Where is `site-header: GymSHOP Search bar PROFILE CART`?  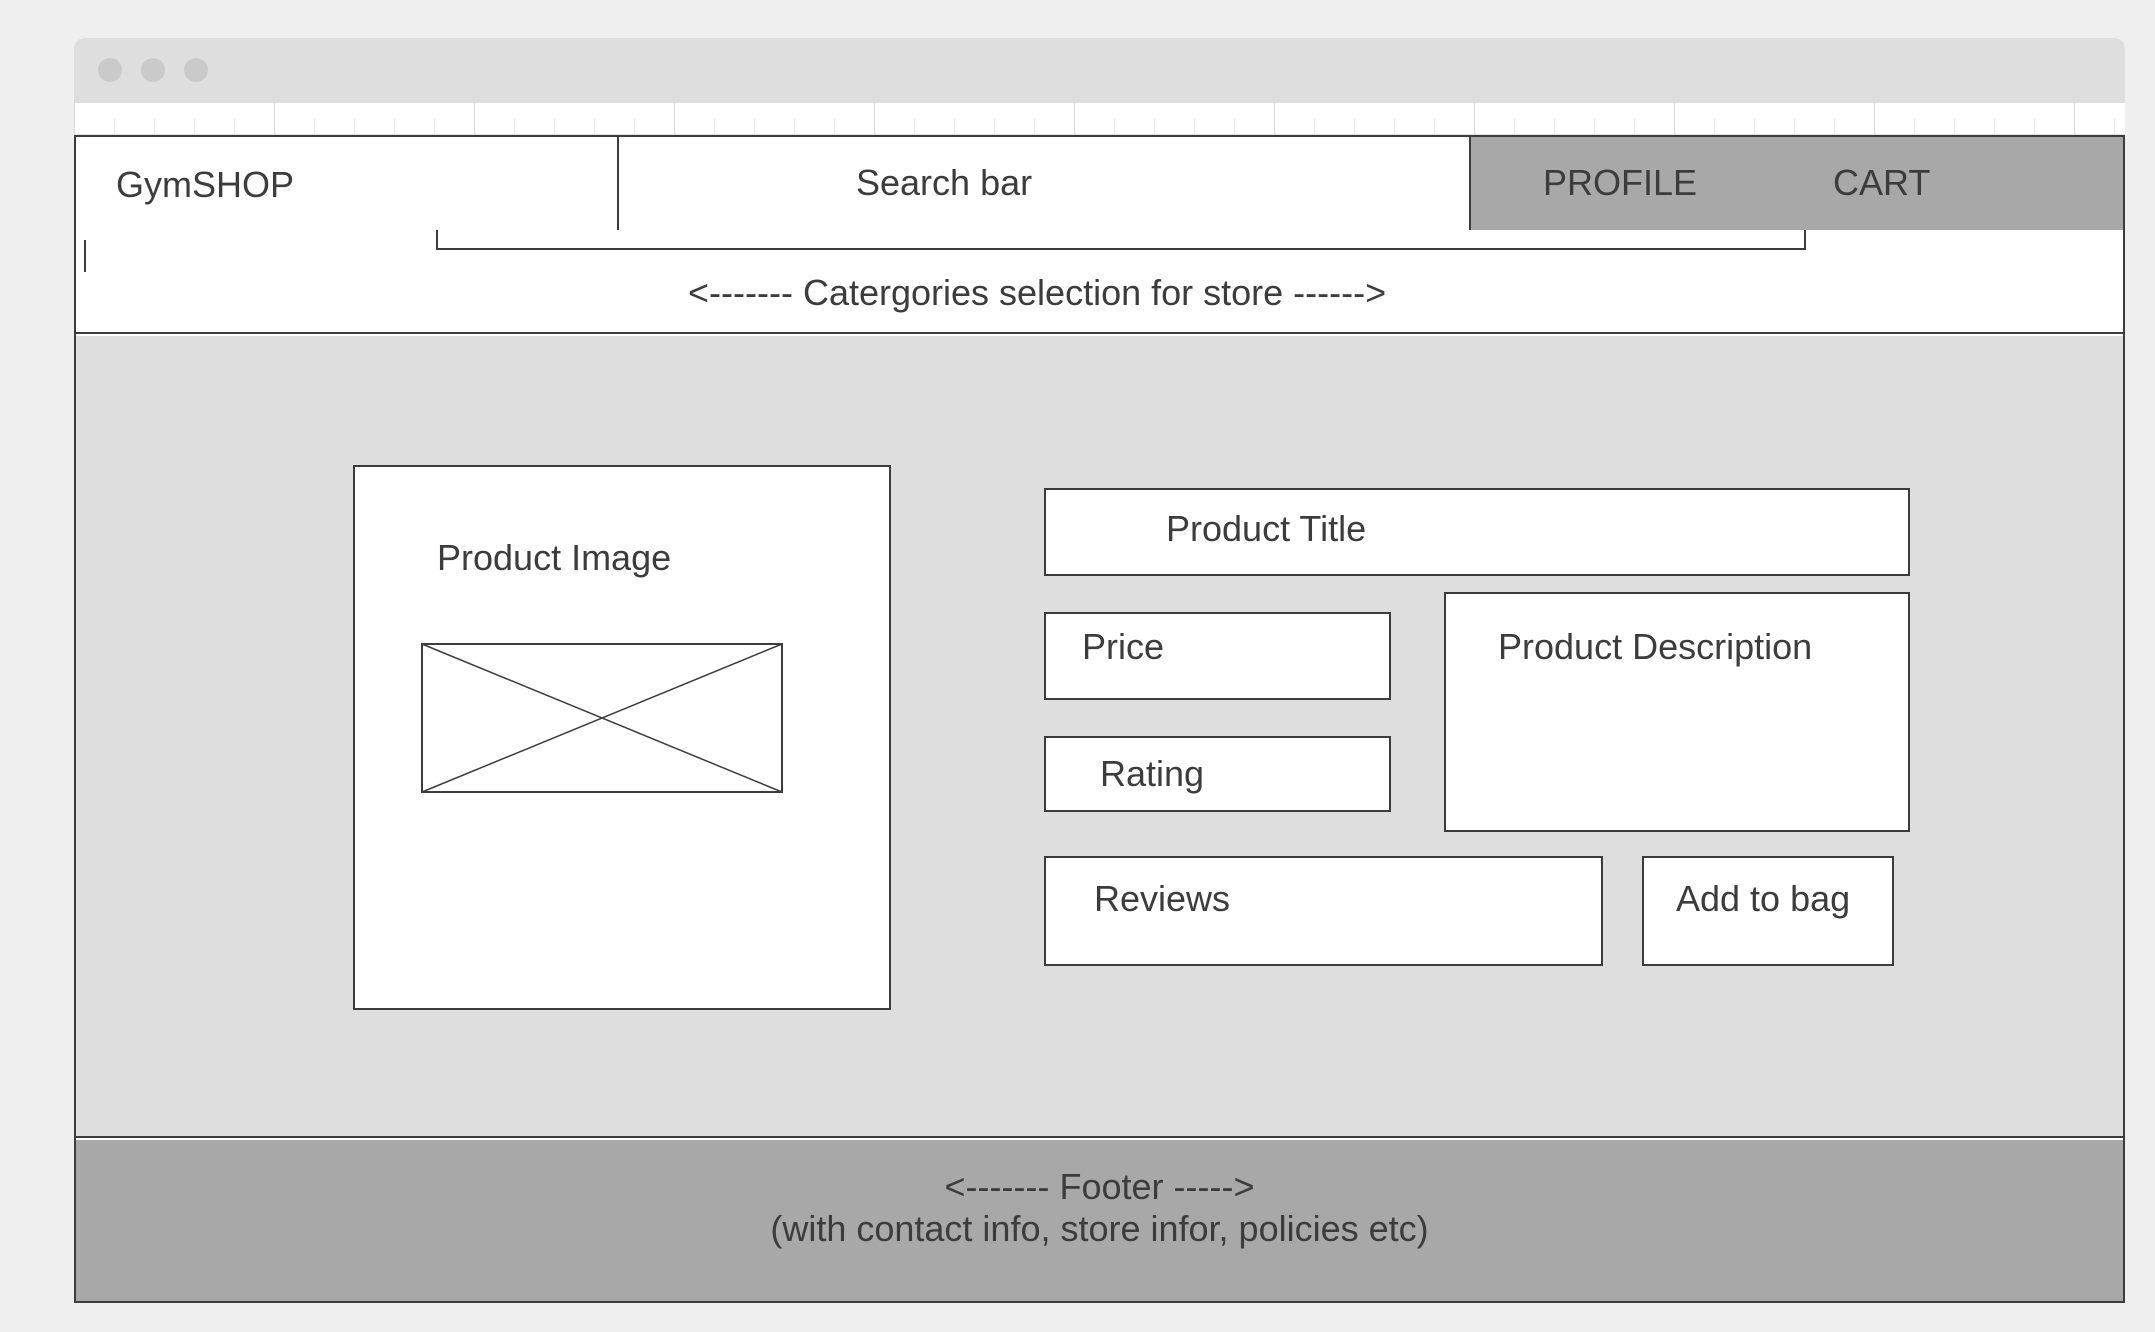 site-header: GymSHOP Search bar PROFILE CART is located at coordinates (1099, 183).